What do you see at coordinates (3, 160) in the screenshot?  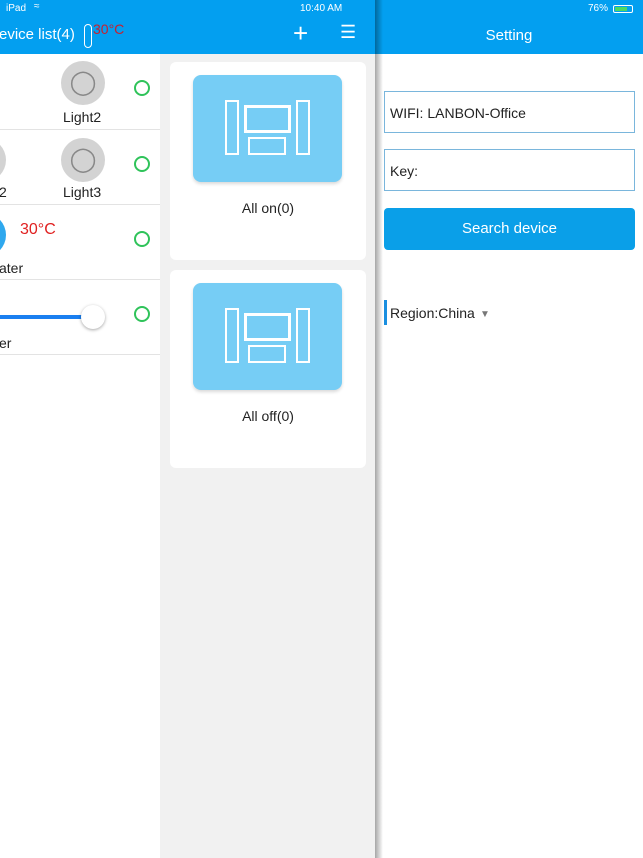 I see `light-bulb-icon` at bounding box center [3, 160].